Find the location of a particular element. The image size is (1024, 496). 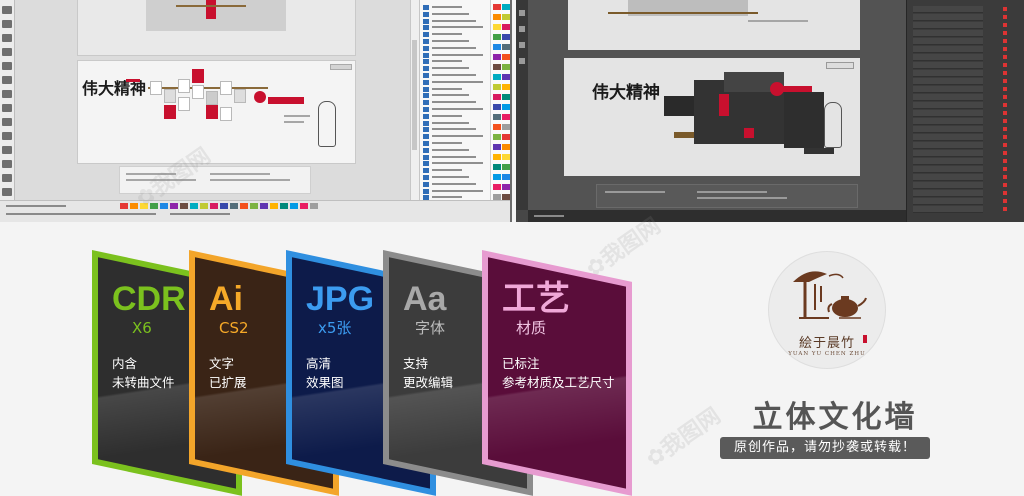

layers-panel is located at coordinates (965, 111).